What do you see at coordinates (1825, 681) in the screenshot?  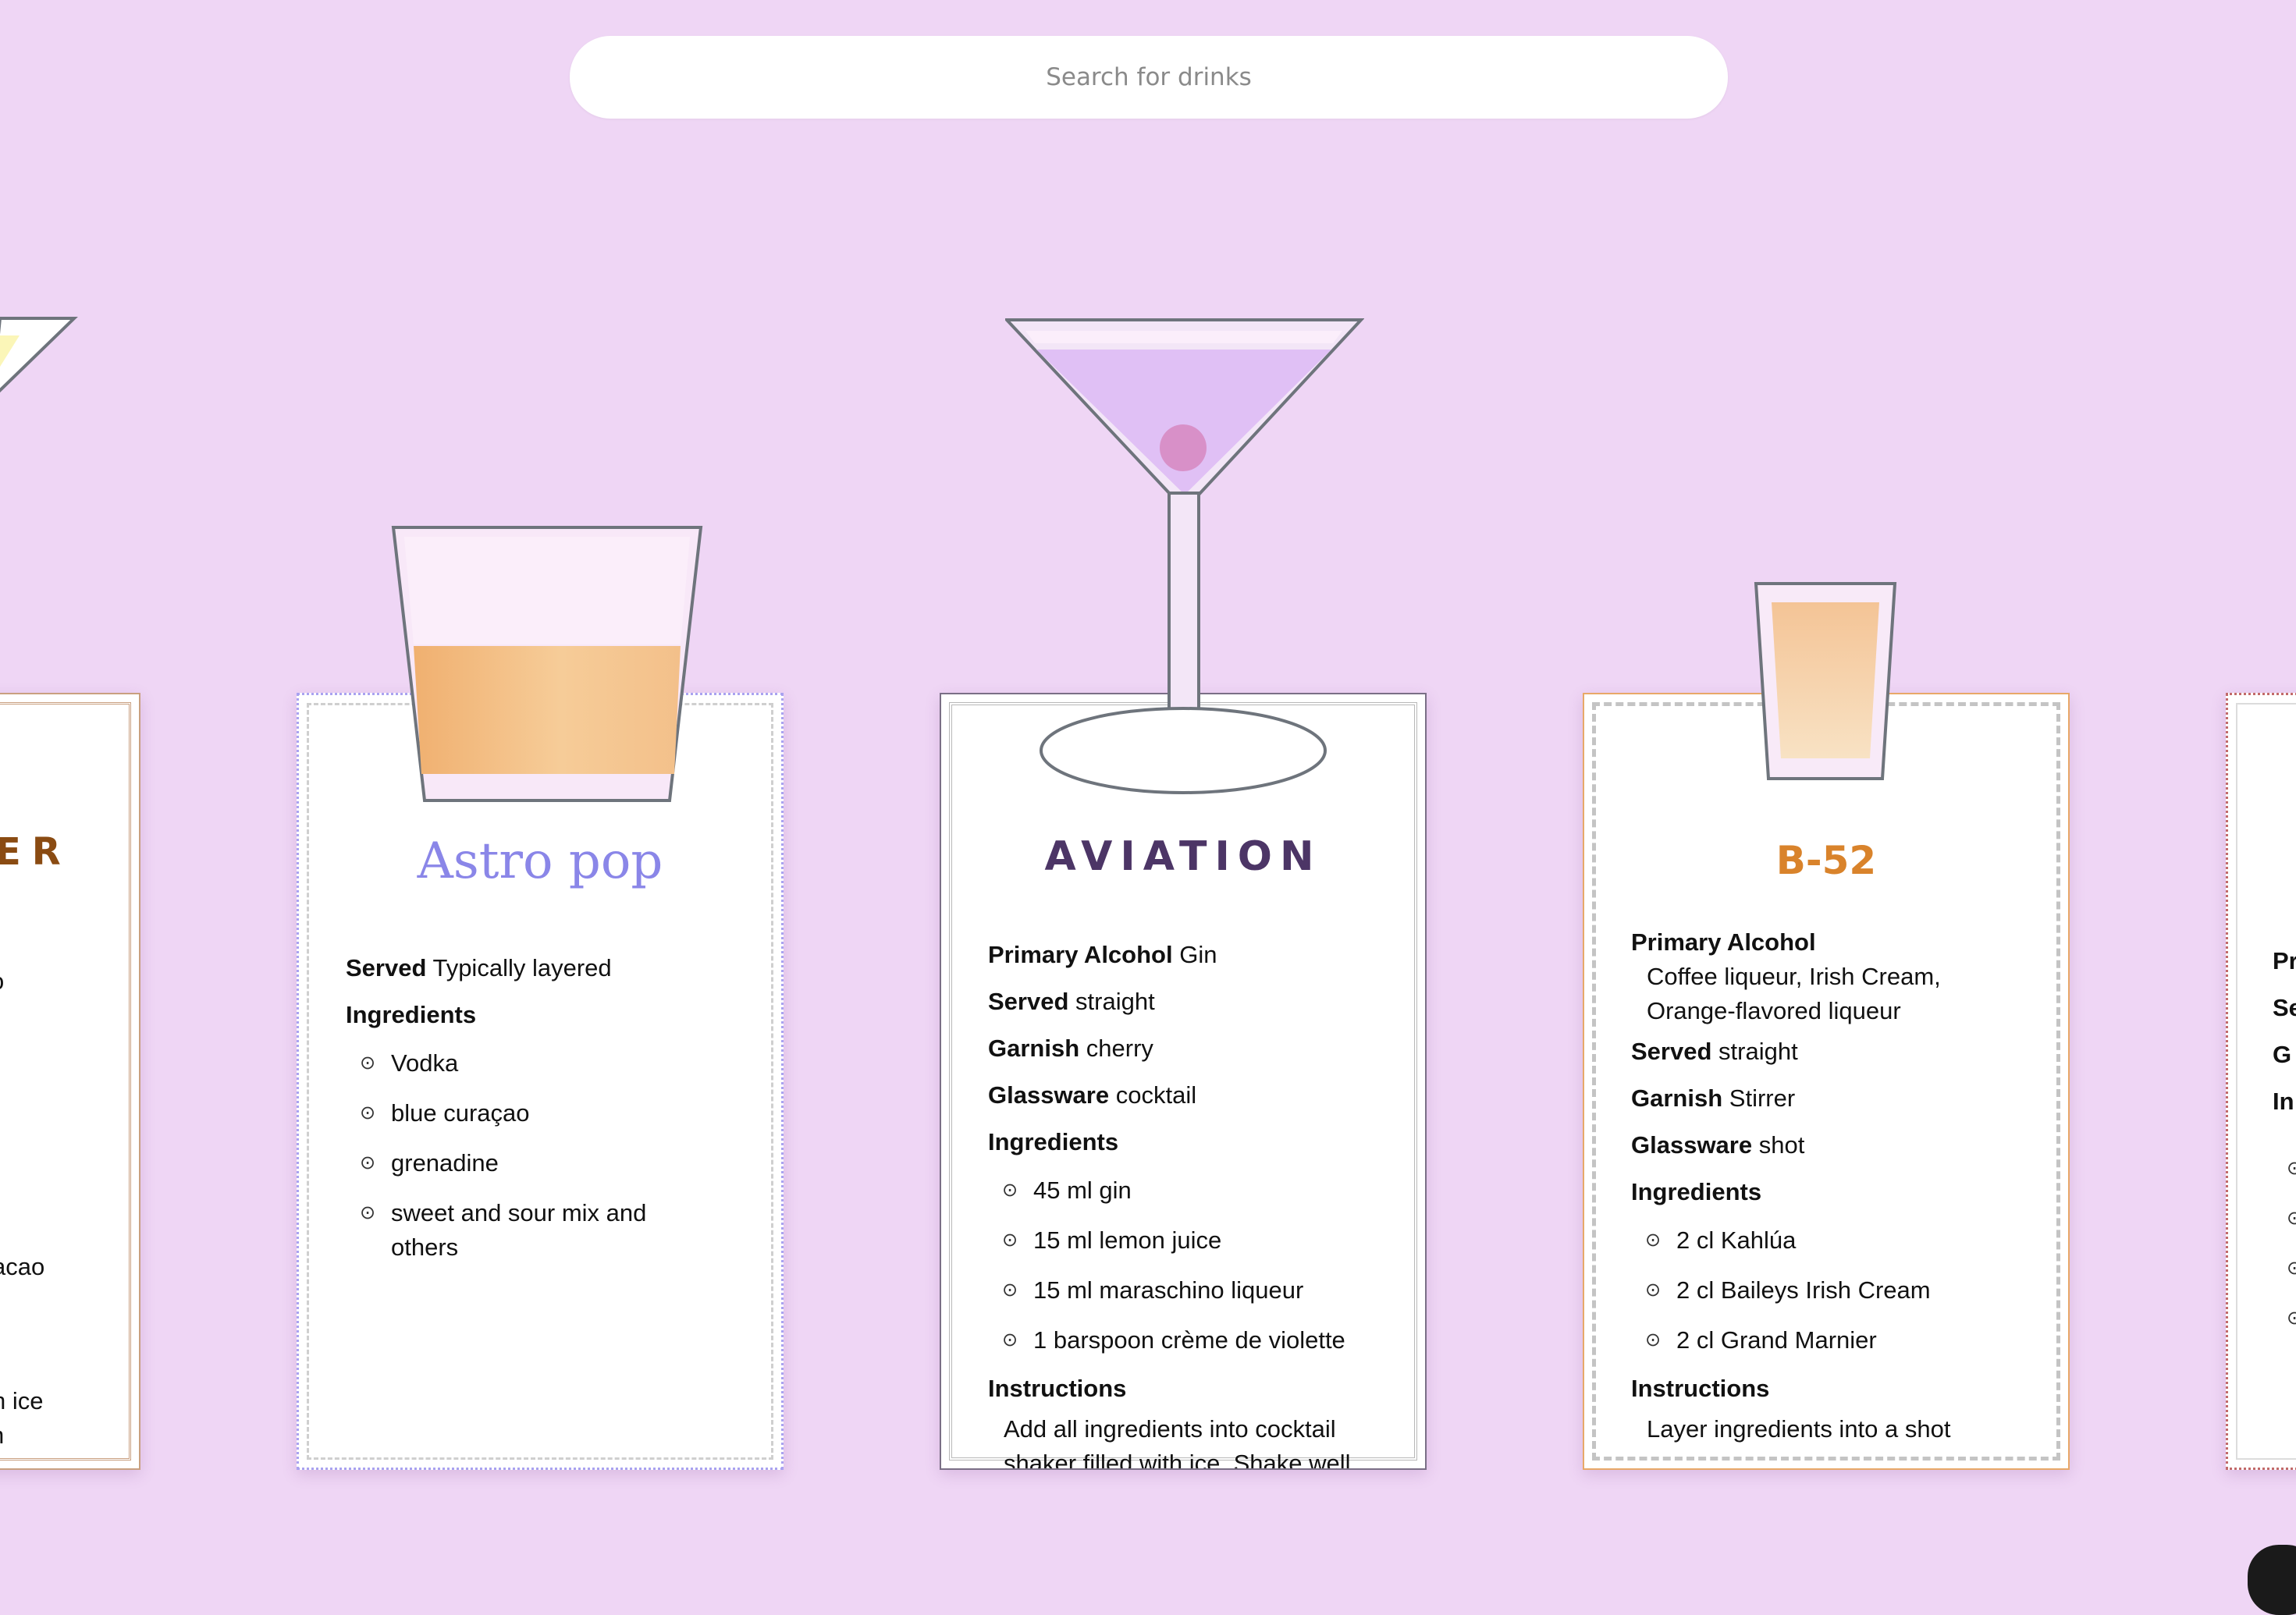 I see `shot-glass-icon` at bounding box center [1825, 681].